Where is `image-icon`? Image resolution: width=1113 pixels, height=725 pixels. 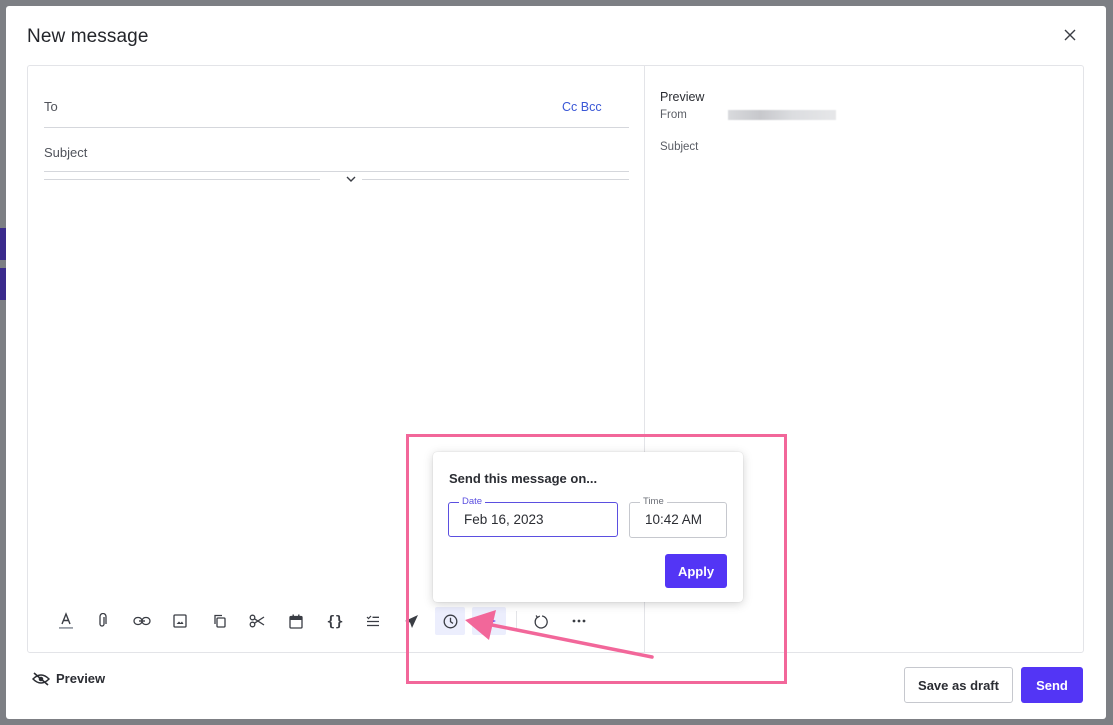
image-icon is located at coordinates (180, 621).